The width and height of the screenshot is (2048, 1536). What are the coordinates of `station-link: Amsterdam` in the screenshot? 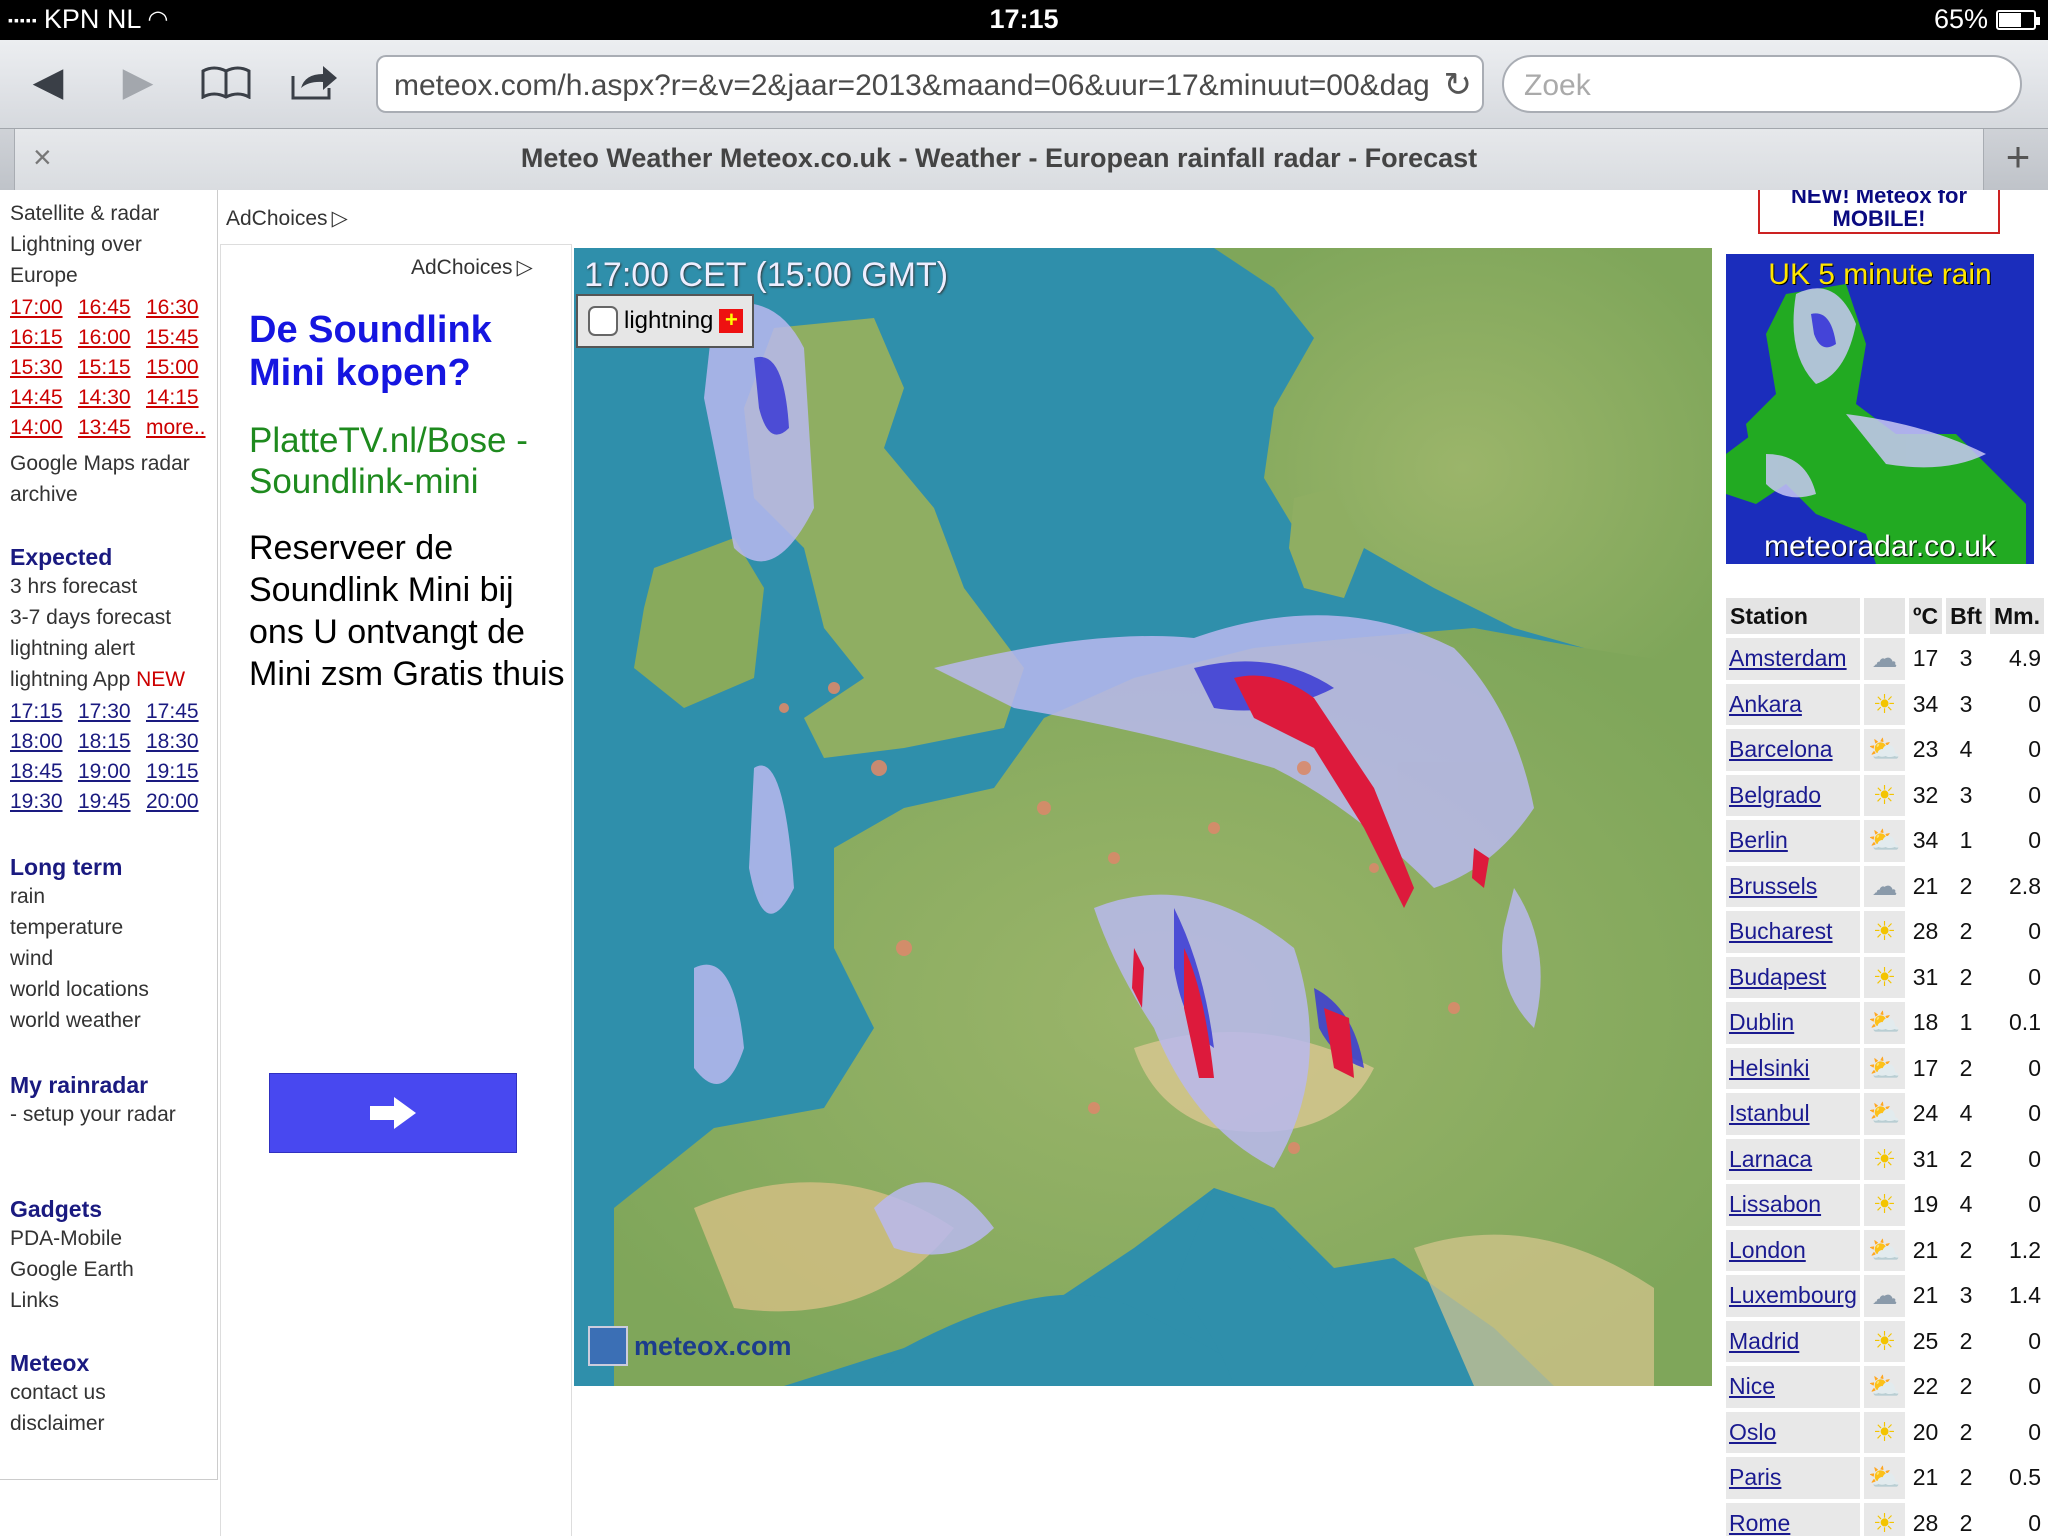 It's located at (1788, 658).